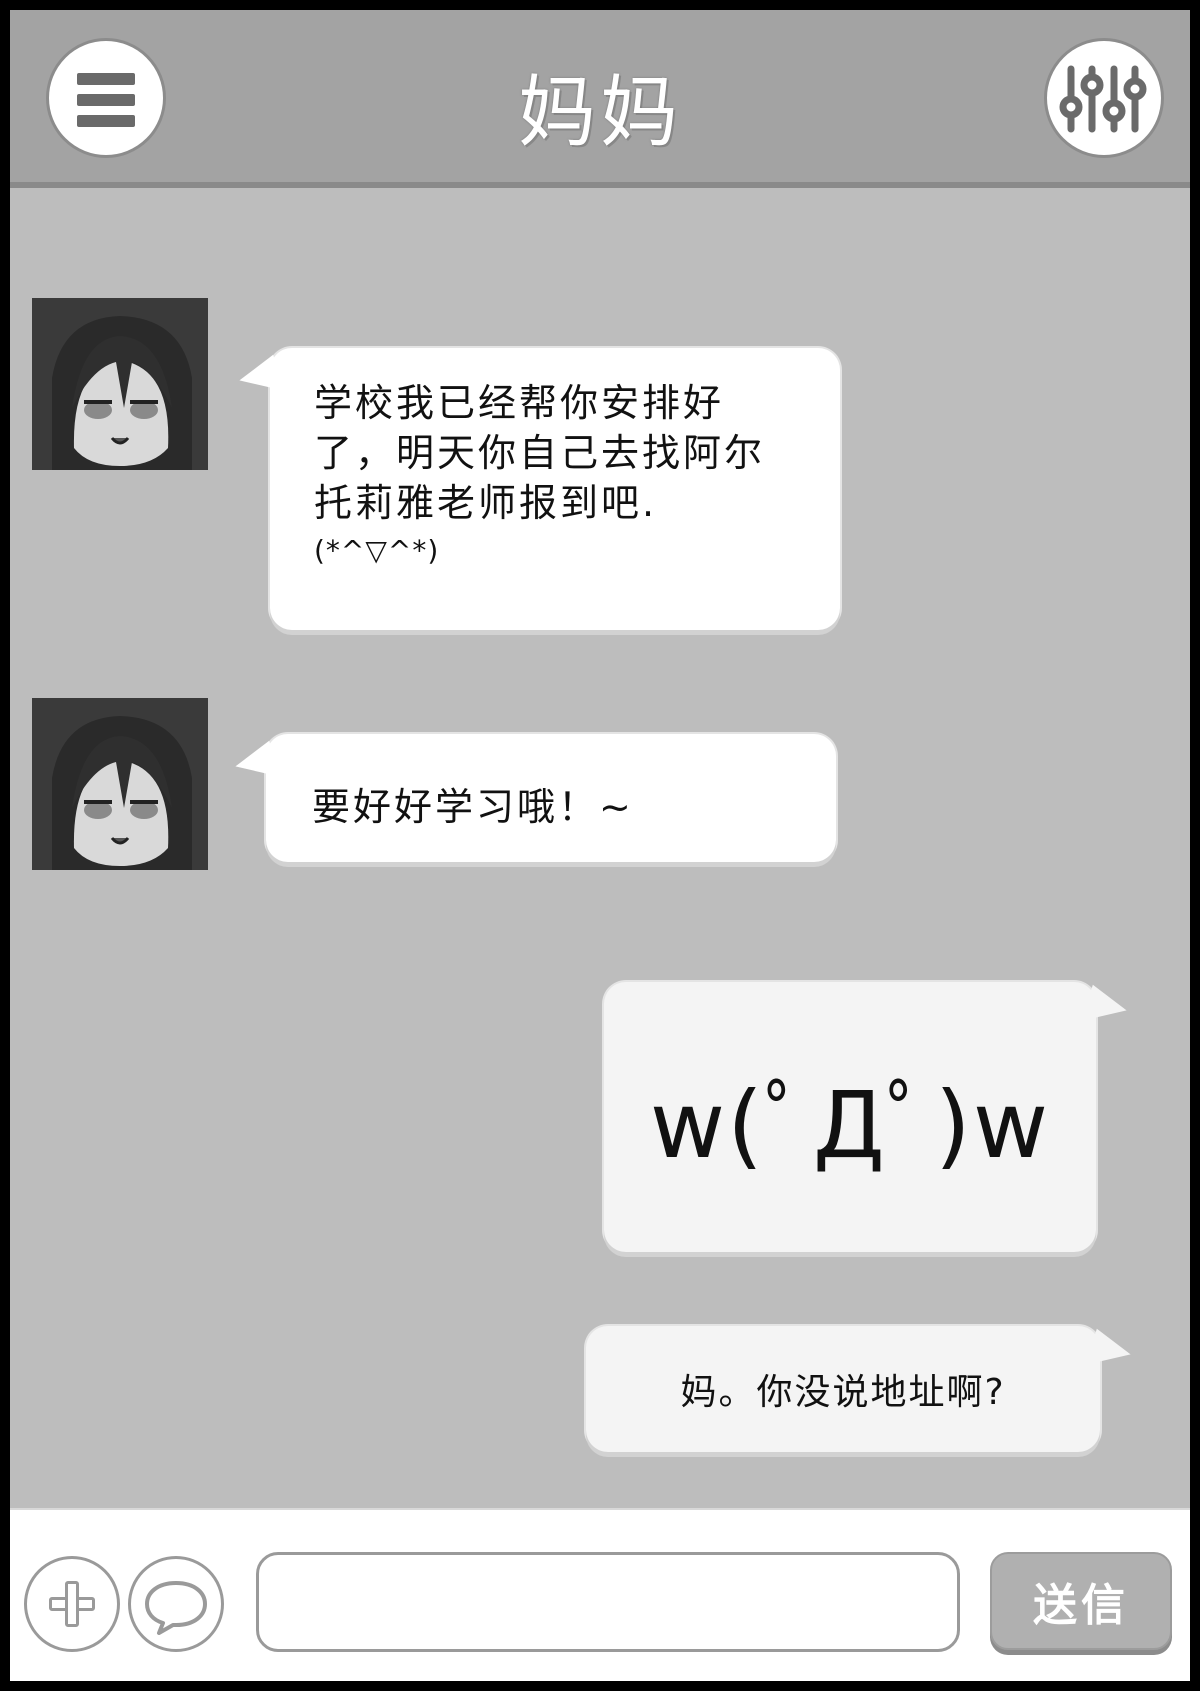  I want to click on message-text: 要好好学习哦！~, so click(473, 807).